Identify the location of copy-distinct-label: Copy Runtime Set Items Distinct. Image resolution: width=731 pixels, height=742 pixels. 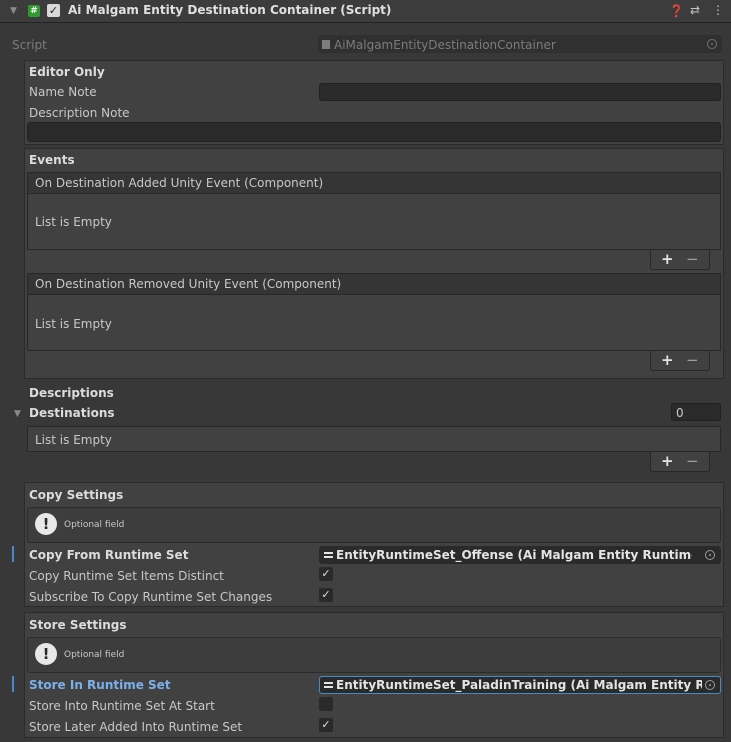
(126, 576).